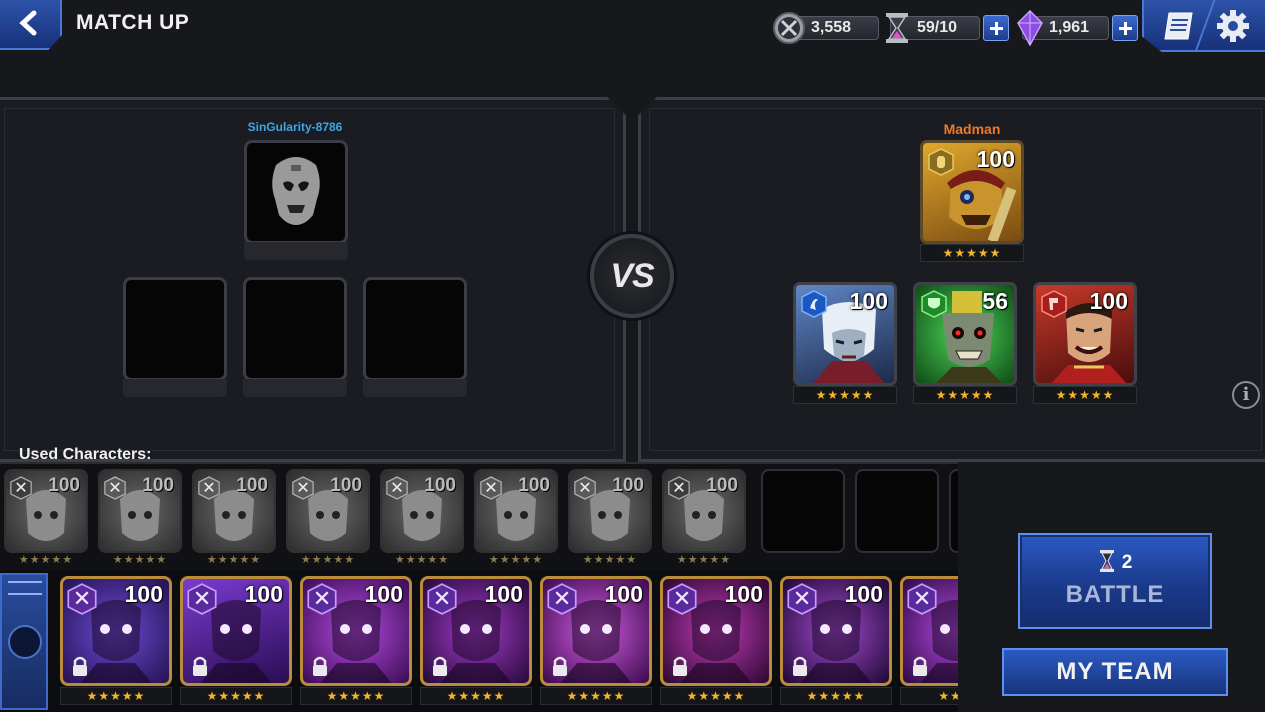 This screenshot has width=1265, height=712. I want to click on character-portrait, so click(929, 631).